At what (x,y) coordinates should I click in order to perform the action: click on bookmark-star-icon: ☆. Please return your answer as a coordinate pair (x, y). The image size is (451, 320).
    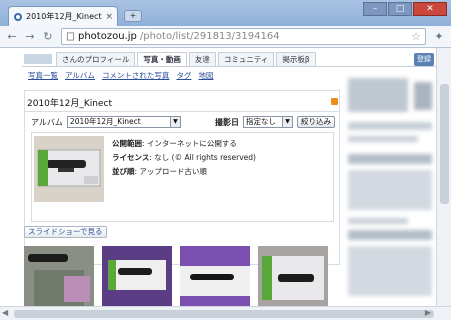
    Looking at the image, I should click on (416, 36).